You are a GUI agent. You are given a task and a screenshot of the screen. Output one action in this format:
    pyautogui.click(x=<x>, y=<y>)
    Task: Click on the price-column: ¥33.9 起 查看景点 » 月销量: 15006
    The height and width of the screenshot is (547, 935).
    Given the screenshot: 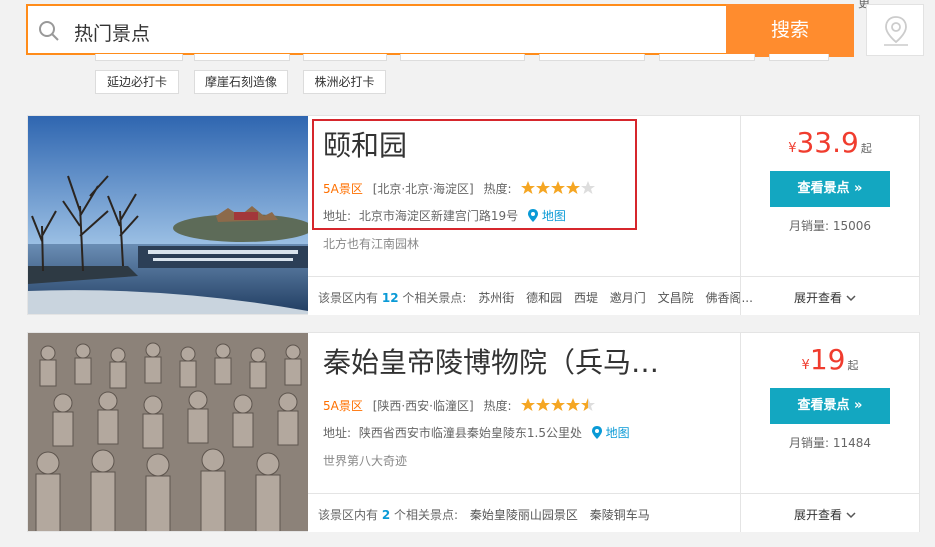 What is the action you would take?
    pyautogui.click(x=830, y=196)
    